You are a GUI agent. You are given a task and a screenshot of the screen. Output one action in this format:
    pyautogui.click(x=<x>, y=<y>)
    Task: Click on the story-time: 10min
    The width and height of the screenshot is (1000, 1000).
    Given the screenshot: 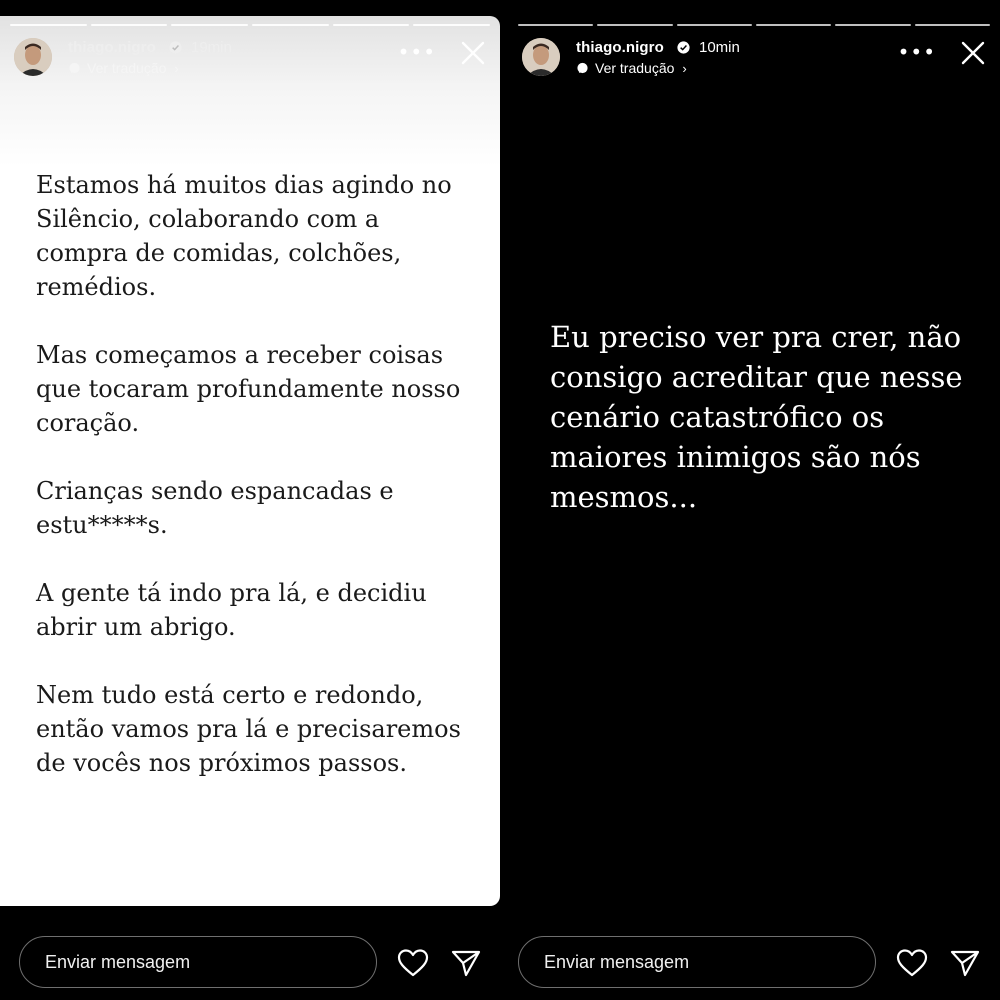 What is the action you would take?
    pyautogui.click(x=719, y=47)
    